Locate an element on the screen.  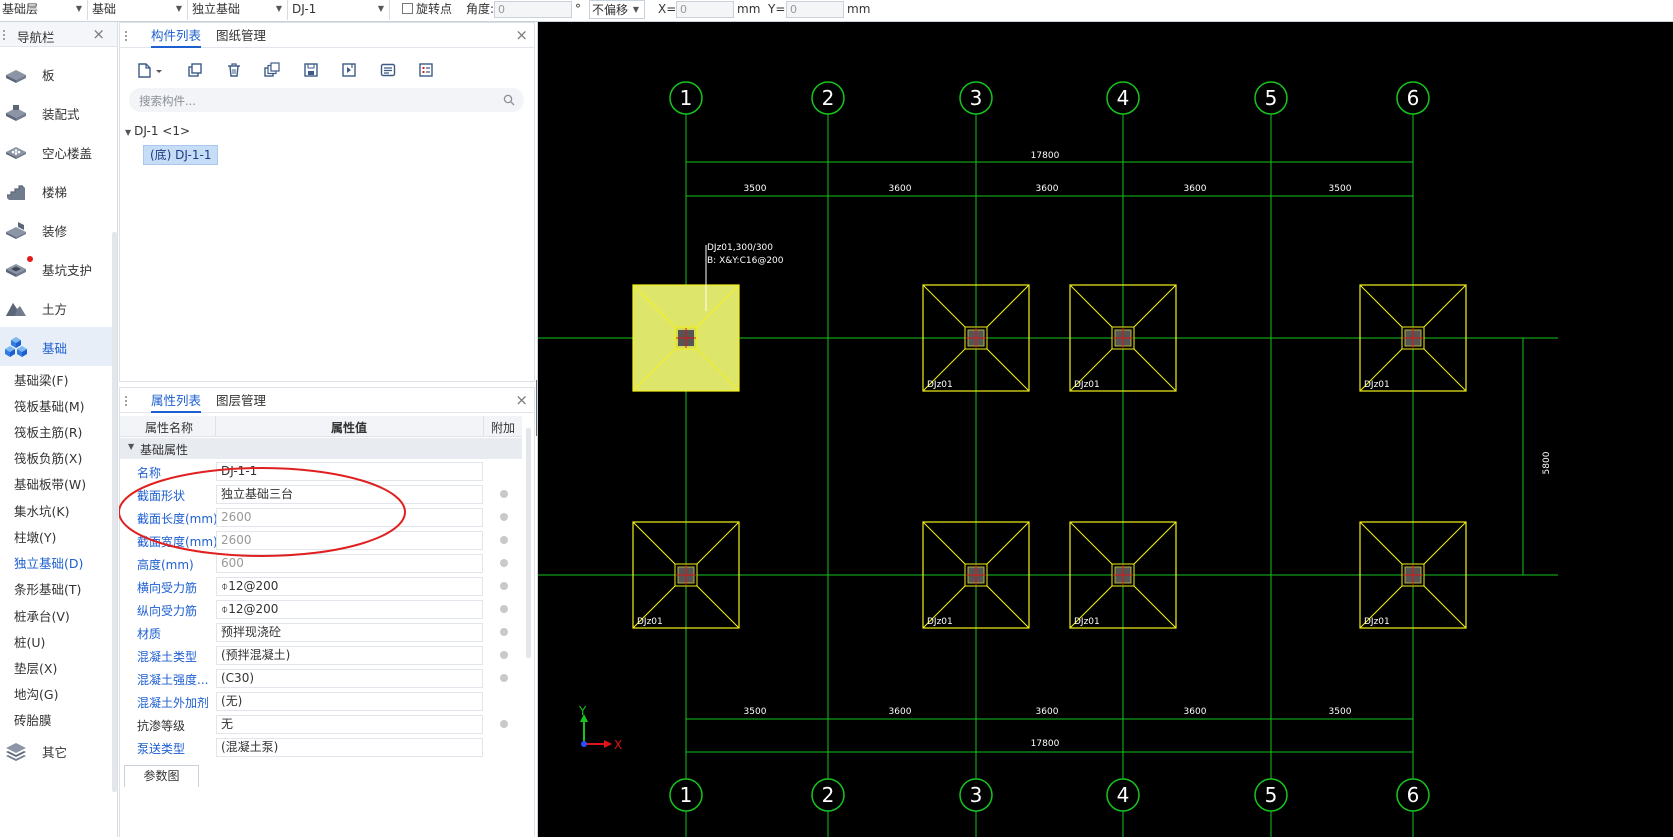
property-row: 纵向受力筋 ⌽12@200 is located at coordinates (324, 609).